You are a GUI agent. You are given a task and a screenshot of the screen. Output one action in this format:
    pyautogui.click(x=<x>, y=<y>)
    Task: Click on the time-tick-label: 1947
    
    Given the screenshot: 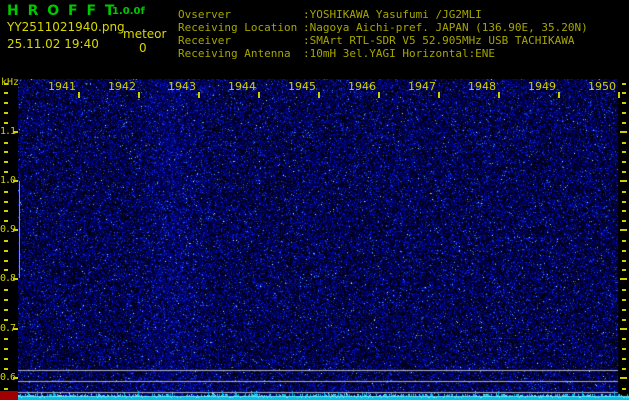 What is the action you would take?
    pyautogui.click(x=422, y=86)
    